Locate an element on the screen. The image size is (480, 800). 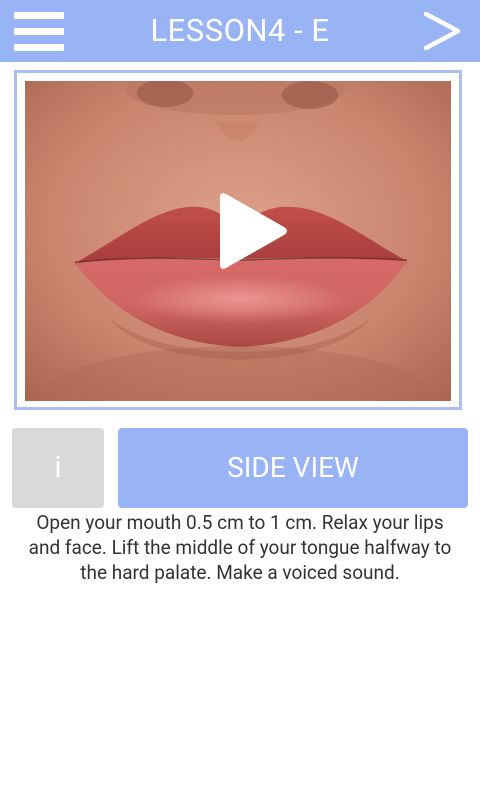
chevron-right-icon is located at coordinates (442, 31).